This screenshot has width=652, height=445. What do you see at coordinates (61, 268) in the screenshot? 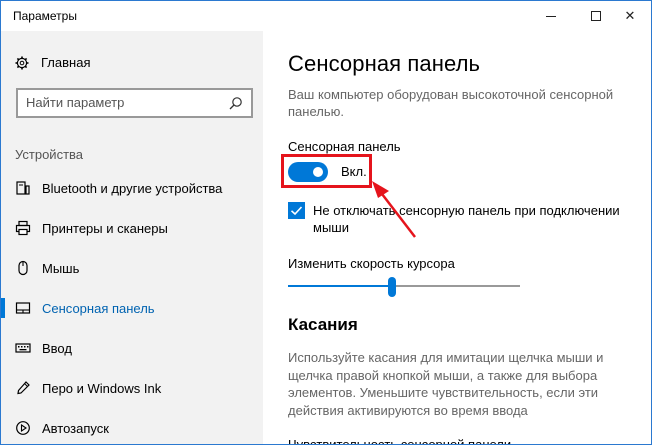
I see `sidebar-item-label: Мышь` at bounding box center [61, 268].